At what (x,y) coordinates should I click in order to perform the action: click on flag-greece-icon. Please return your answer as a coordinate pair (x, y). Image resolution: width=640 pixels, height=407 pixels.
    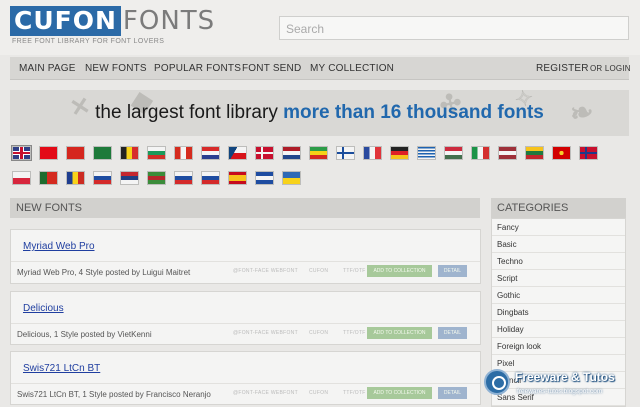
    Looking at the image, I should click on (426, 153).